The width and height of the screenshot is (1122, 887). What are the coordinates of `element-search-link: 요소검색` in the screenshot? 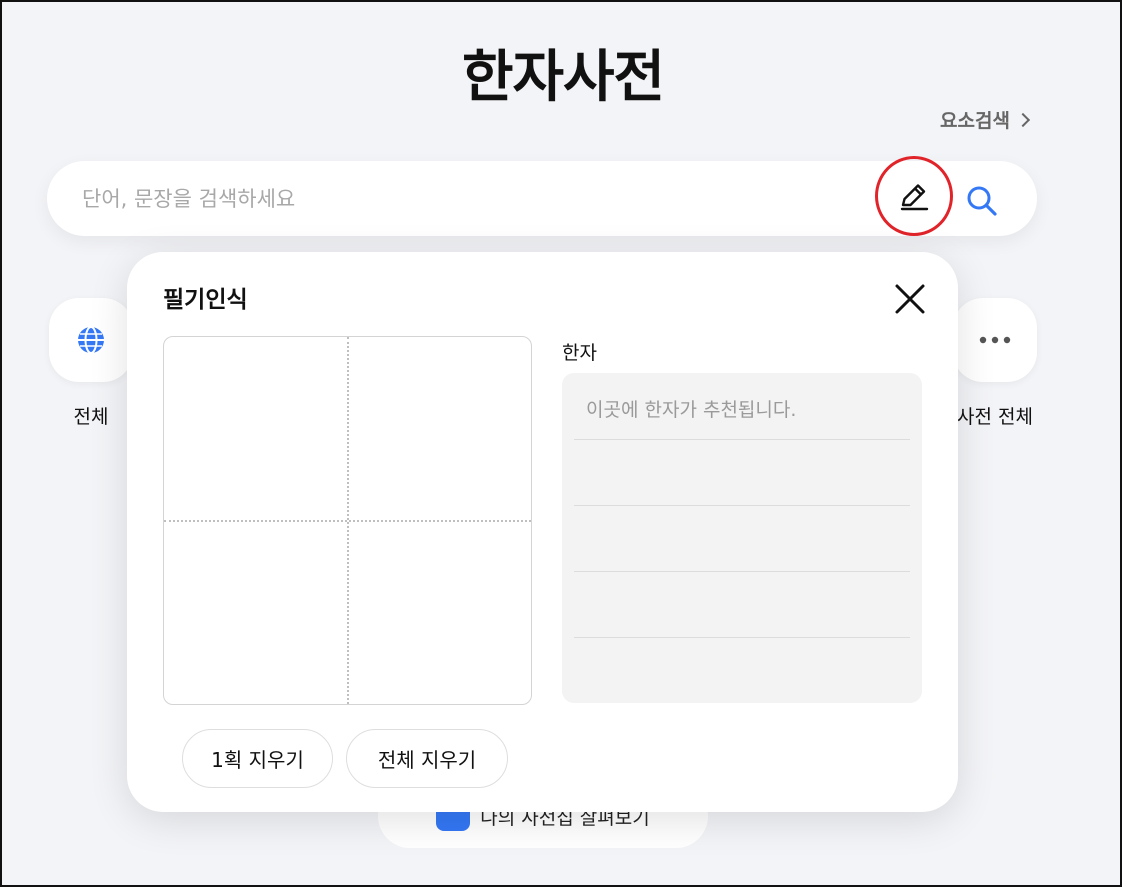 It's located at (985, 119).